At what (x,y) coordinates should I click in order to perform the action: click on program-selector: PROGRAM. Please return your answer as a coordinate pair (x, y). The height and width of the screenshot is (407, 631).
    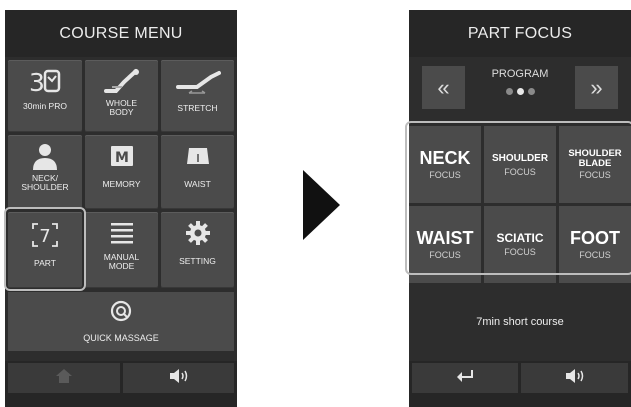
    Looking at the image, I should click on (520, 81).